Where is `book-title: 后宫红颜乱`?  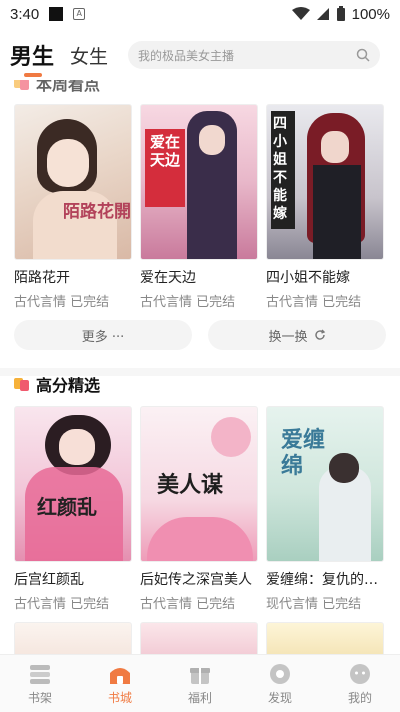
book-title: 后宫红颜乱 is located at coordinates (49, 580).